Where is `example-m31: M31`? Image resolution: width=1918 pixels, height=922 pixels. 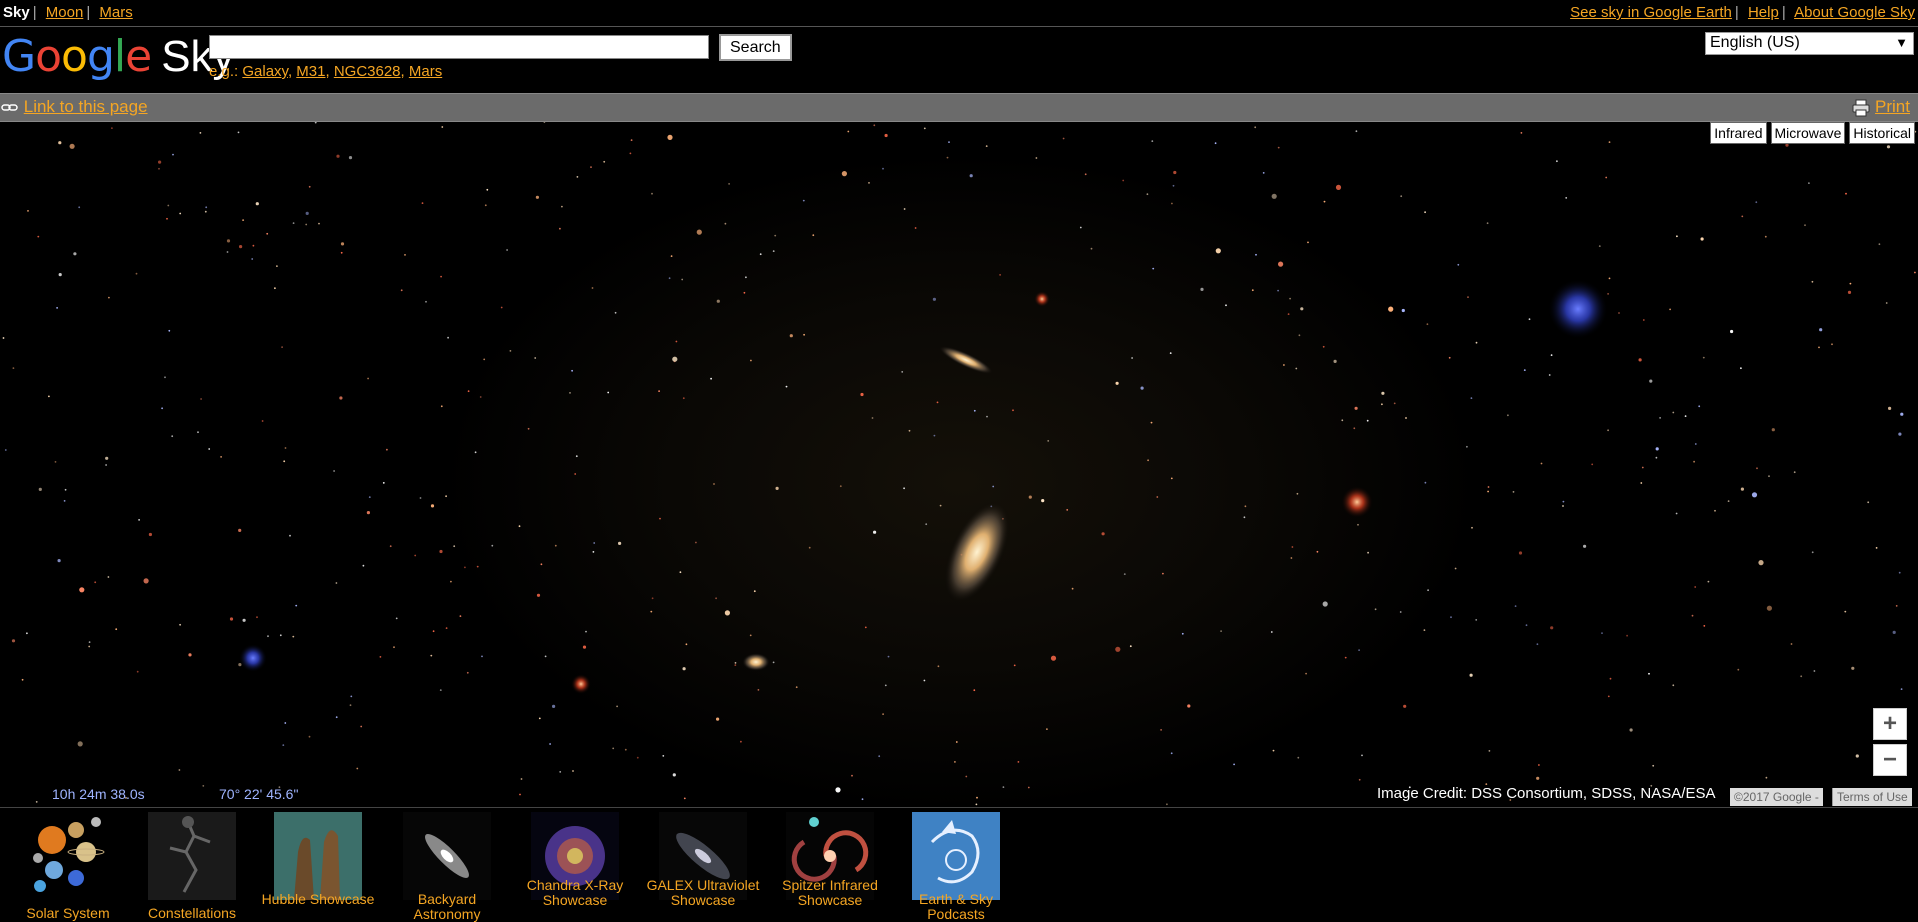 example-m31: M31 is located at coordinates (310, 71).